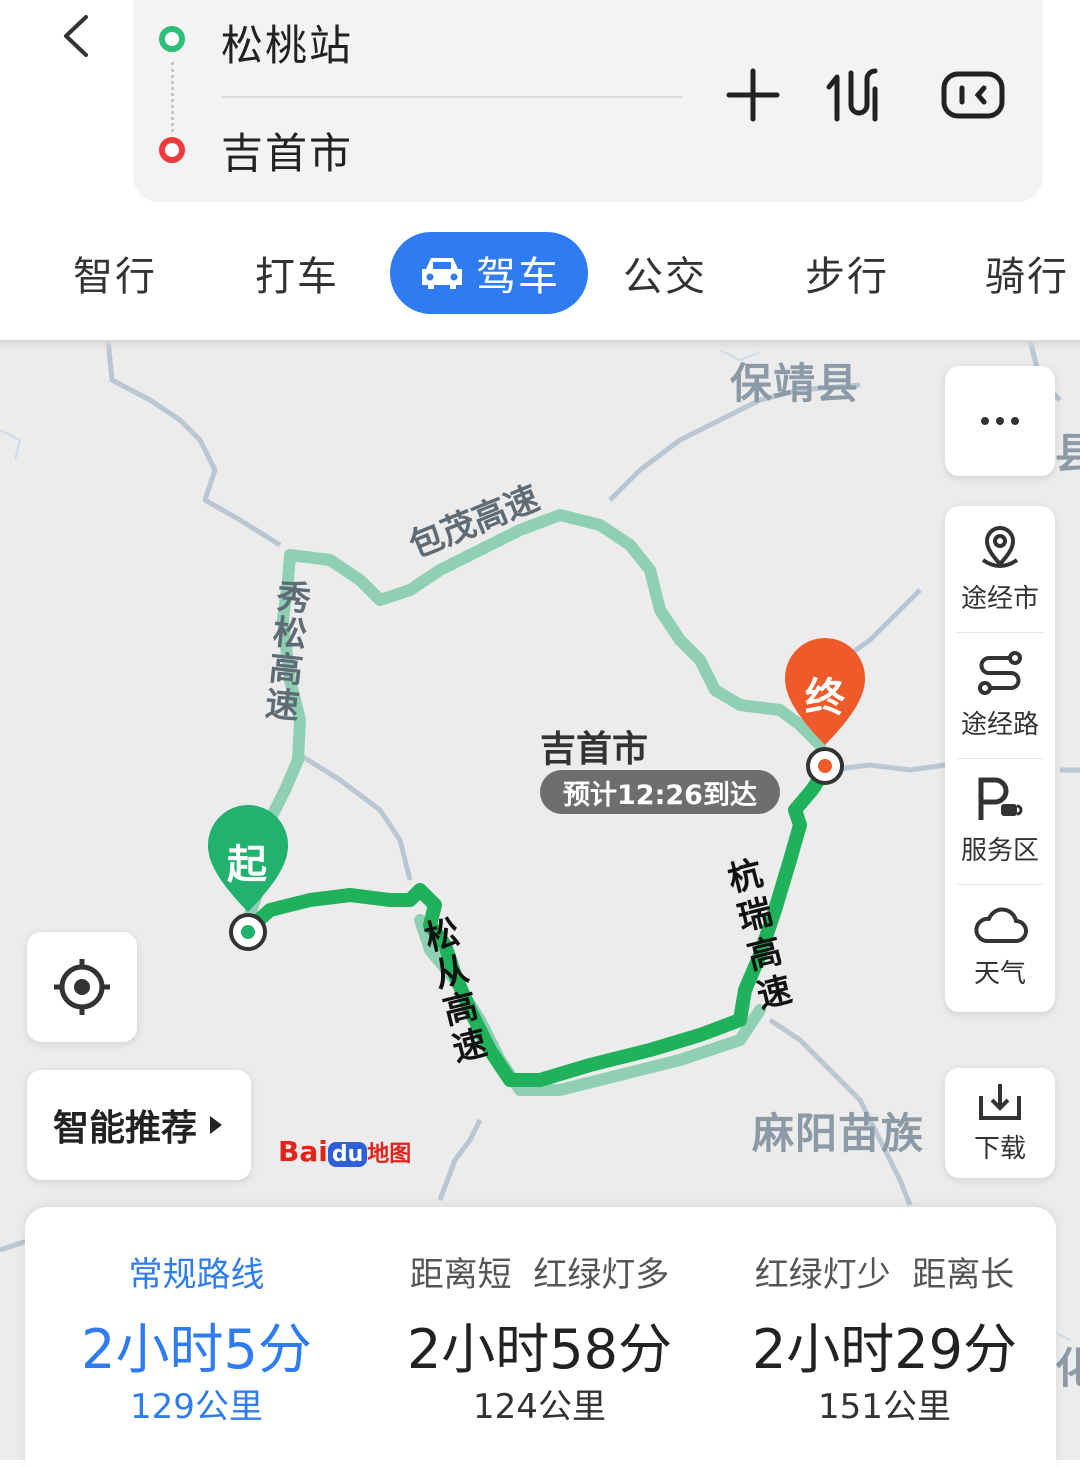  Describe the element at coordinates (1000, 798) in the screenshot. I see `parking-cup-icon` at that location.